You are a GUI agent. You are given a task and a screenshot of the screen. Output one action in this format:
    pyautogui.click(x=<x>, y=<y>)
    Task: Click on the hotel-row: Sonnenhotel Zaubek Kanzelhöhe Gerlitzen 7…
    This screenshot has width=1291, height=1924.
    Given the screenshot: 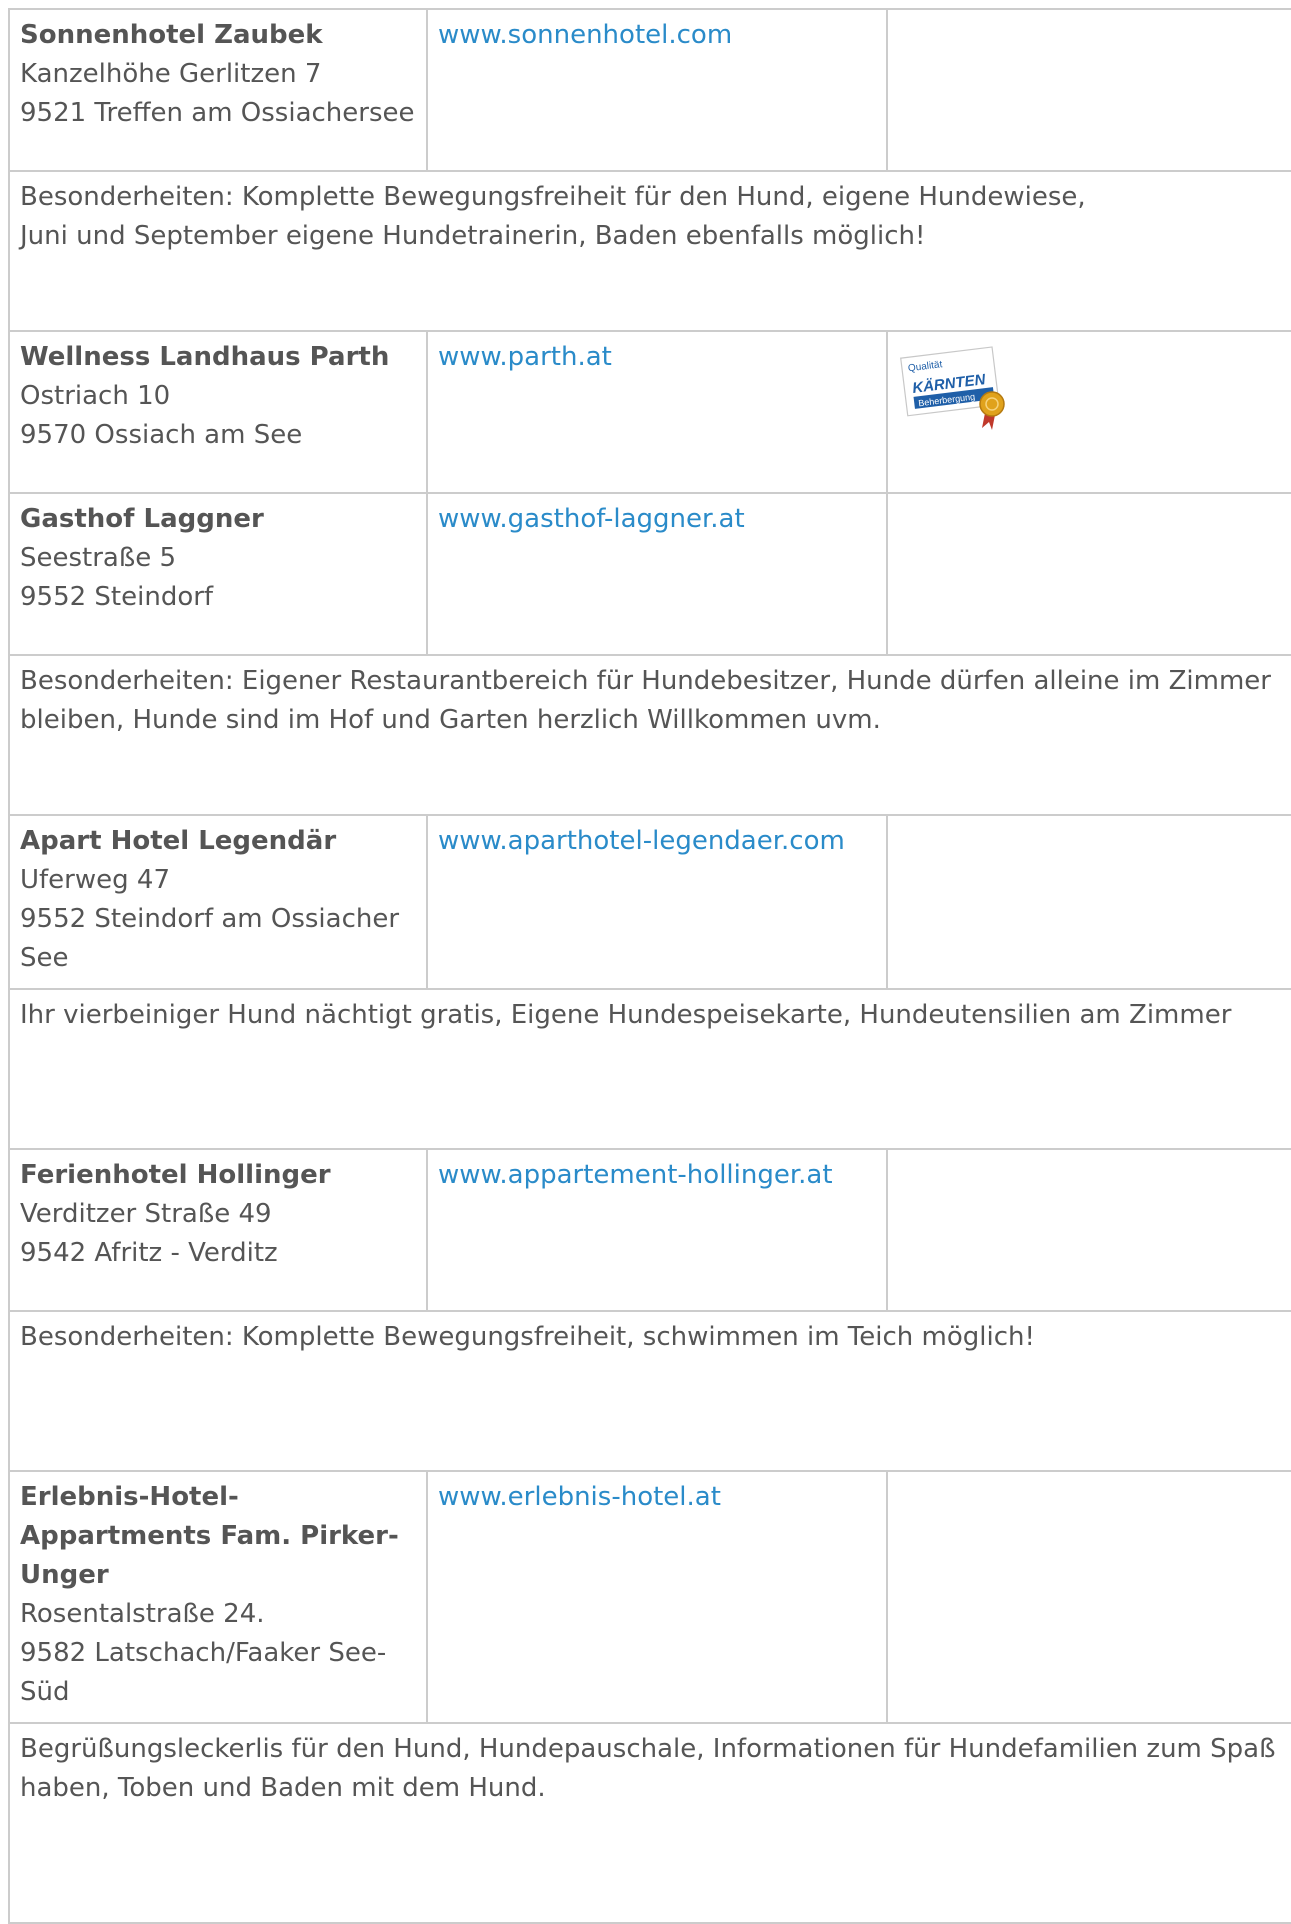 What is the action you would take?
    pyautogui.click(x=649, y=90)
    